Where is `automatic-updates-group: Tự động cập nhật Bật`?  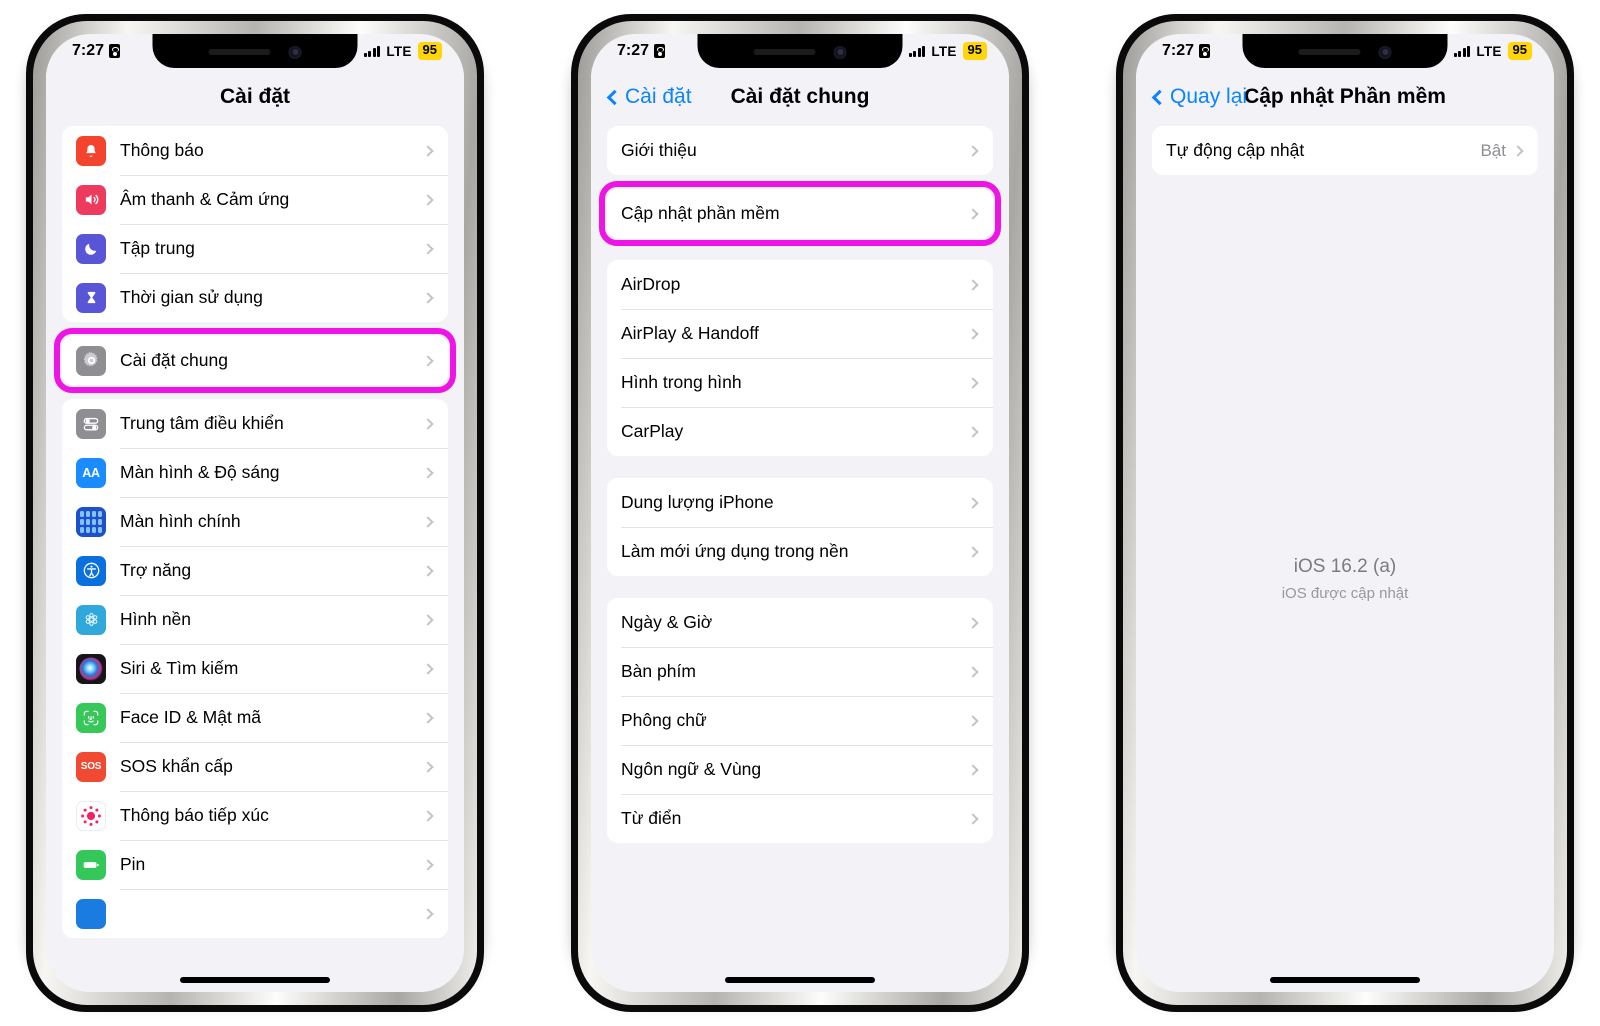 automatic-updates-group: Tự động cập nhật Bật is located at coordinates (1345, 150).